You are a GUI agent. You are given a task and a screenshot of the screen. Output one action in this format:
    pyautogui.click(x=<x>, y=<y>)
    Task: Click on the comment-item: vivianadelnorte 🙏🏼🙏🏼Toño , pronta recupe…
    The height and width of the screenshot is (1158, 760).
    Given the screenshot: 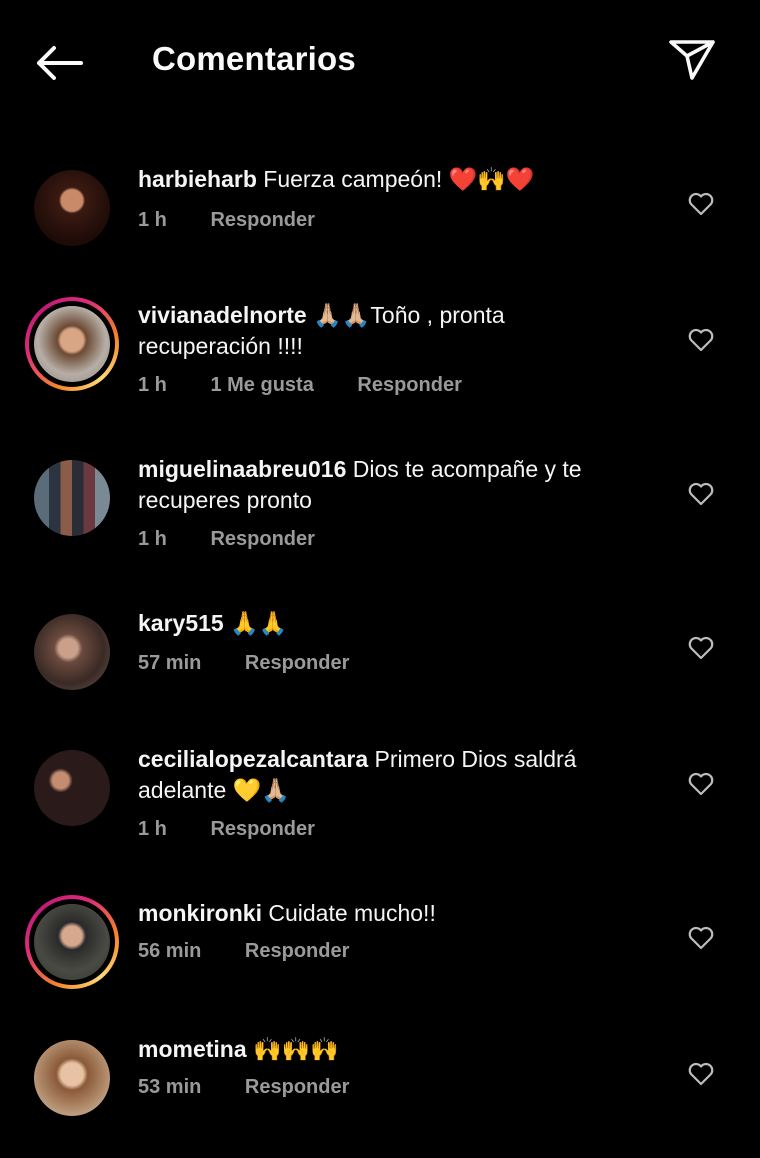 What is the action you would take?
    pyautogui.click(x=380, y=356)
    